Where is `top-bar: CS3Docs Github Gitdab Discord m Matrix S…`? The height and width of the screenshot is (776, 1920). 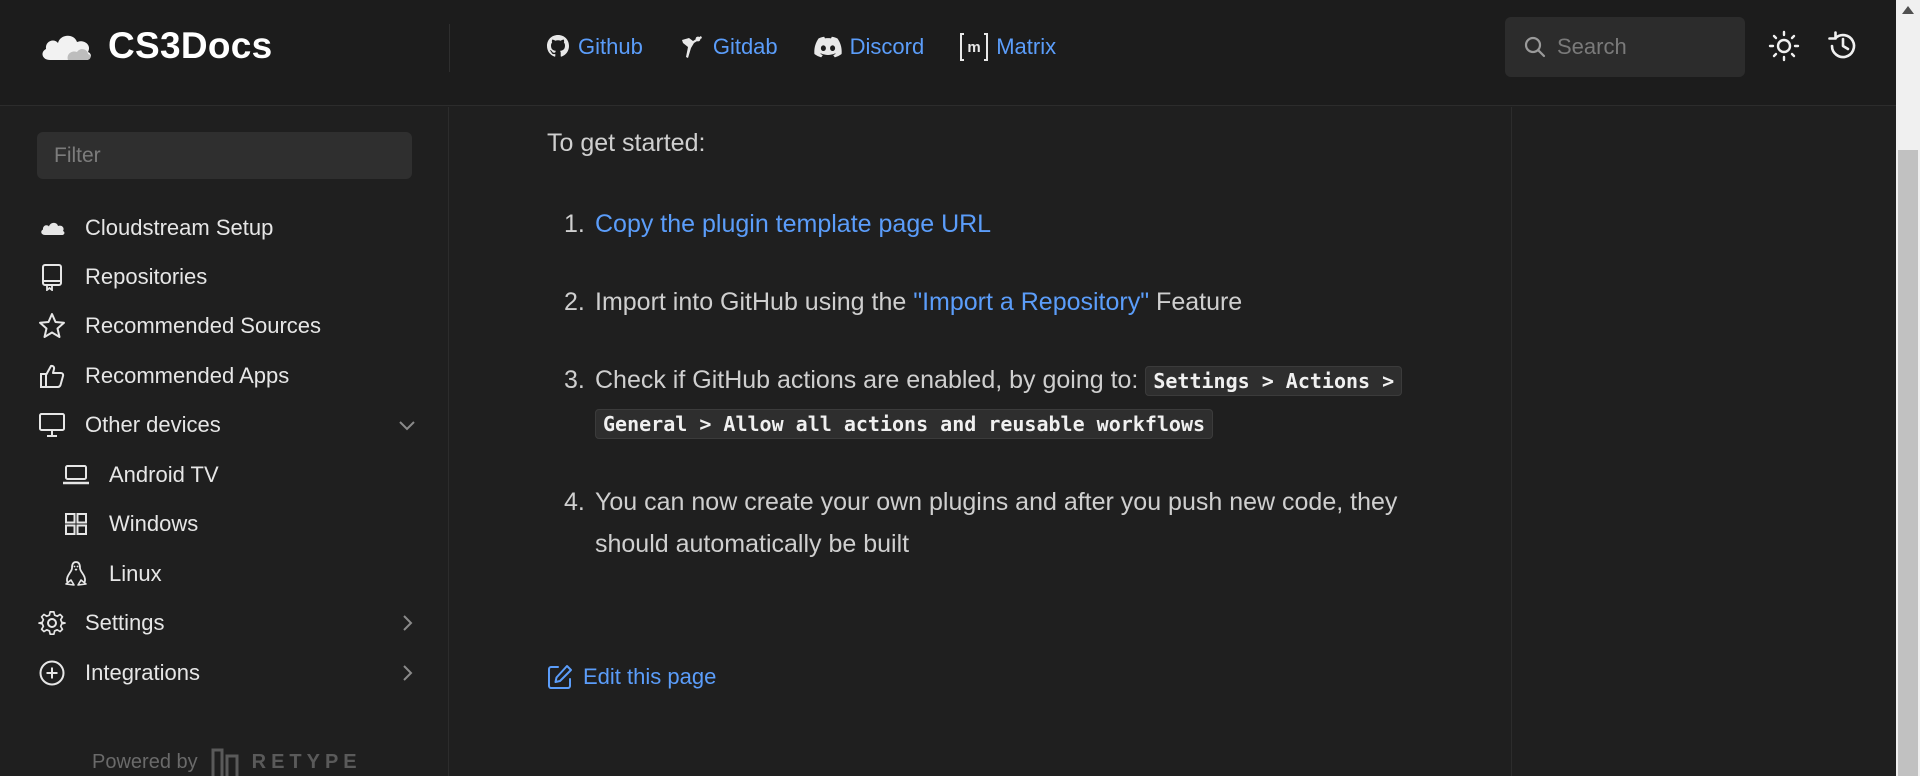
top-bar: CS3Docs Github Gitdab Discord m Matrix S… is located at coordinates (948, 53).